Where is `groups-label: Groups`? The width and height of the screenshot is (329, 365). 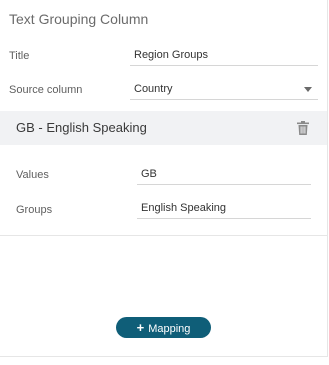
groups-label: Groups is located at coordinates (34, 210).